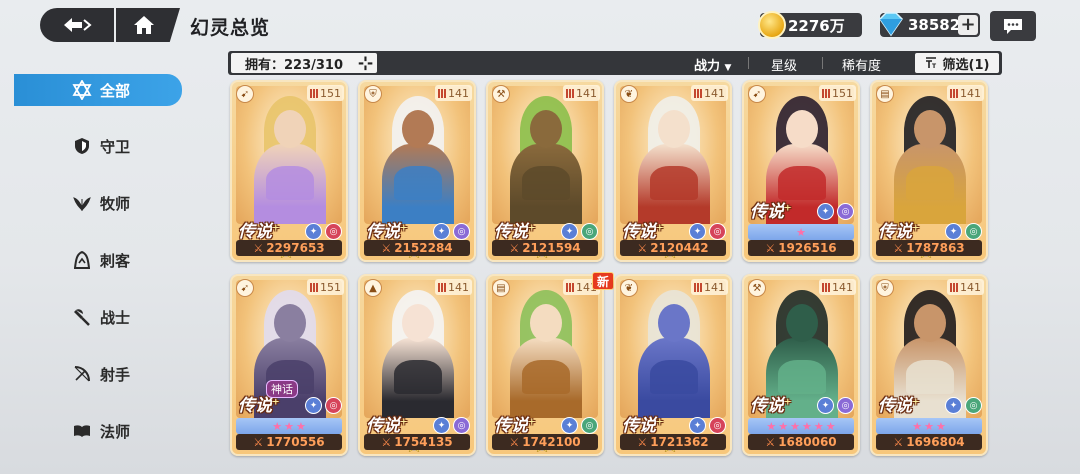  What do you see at coordinates (144, 25) in the screenshot?
I see `home-icon` at bounding box center [144, 25].